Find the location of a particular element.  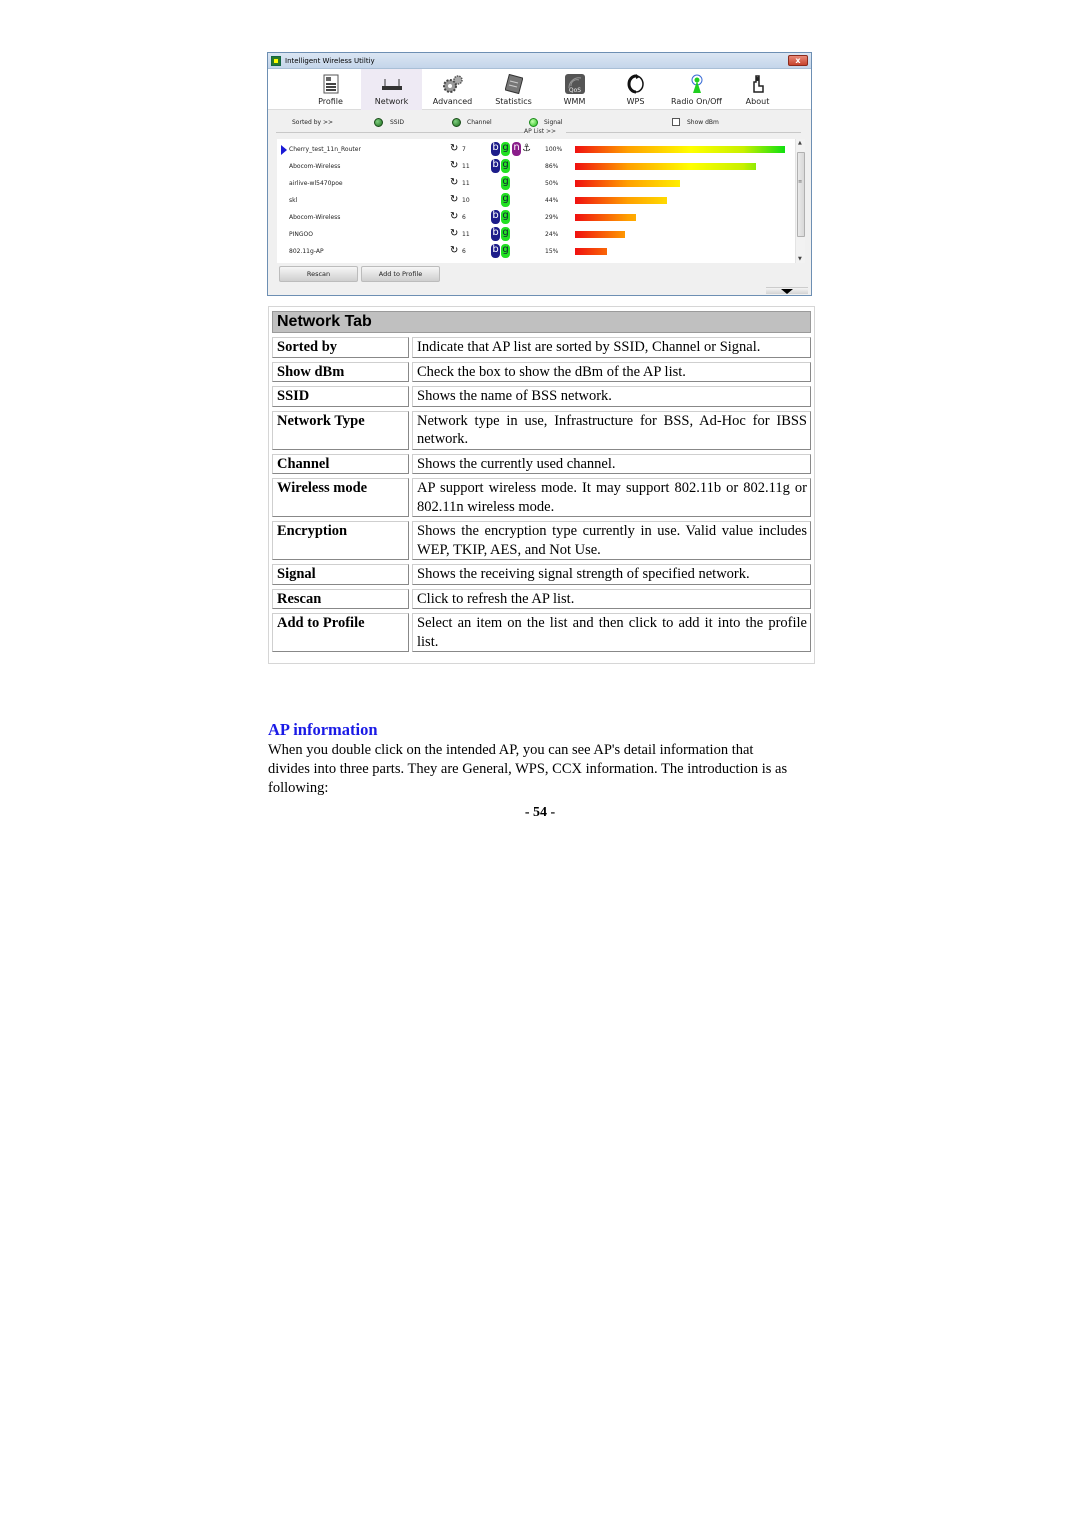

sort-ssid-radio is located at coordinates (378, 122).